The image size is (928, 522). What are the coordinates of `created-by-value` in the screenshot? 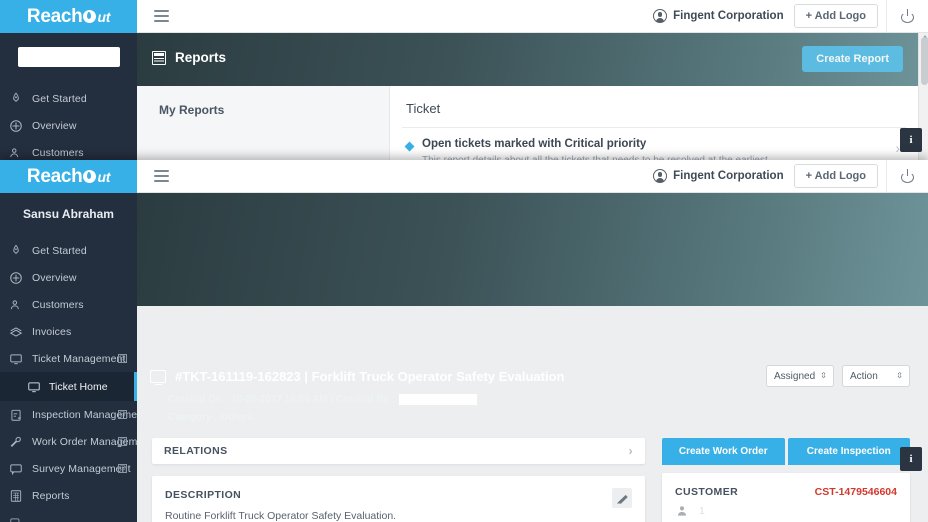 It's located at (437, 399).